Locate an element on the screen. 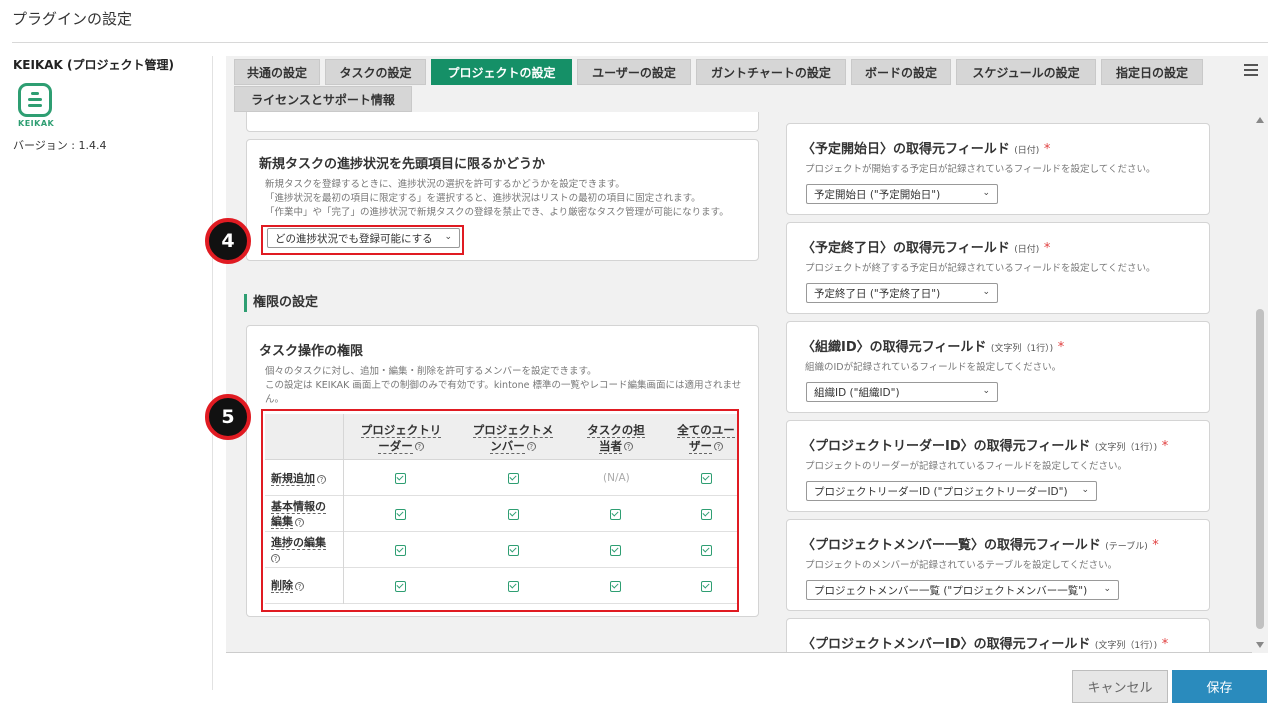 The width and height of the screenshot is (1280, 720). vertical-divider is located at coordinates (212, 373).